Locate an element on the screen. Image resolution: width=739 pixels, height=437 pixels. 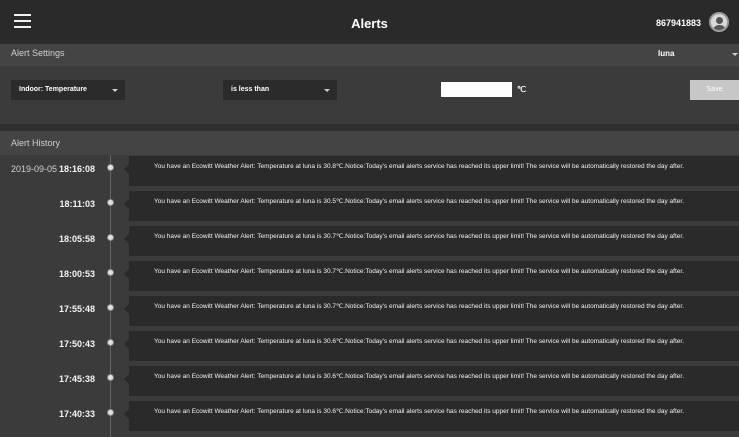
alert-history-label: Alert History is located at coordinates (36, 143).